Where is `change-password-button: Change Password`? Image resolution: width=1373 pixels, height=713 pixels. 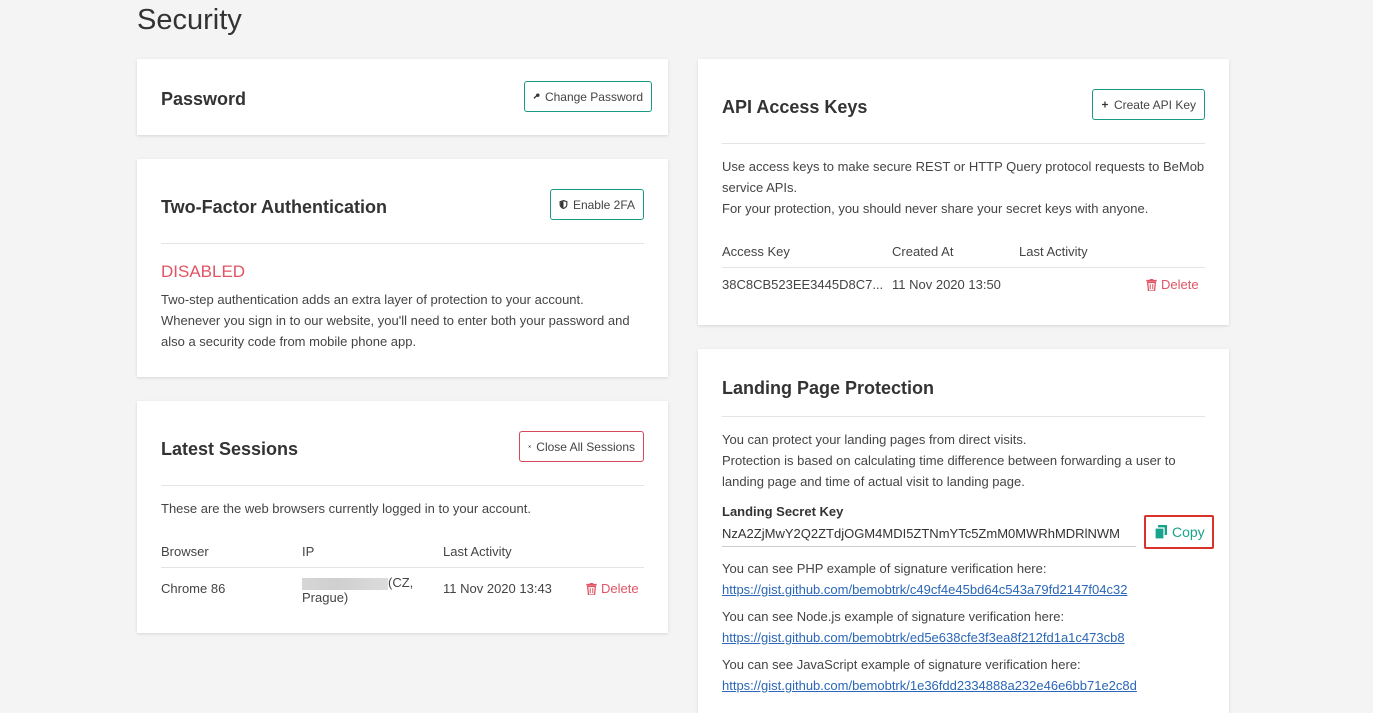
change-password-button: Change Password is located at coordinates (588, 96).